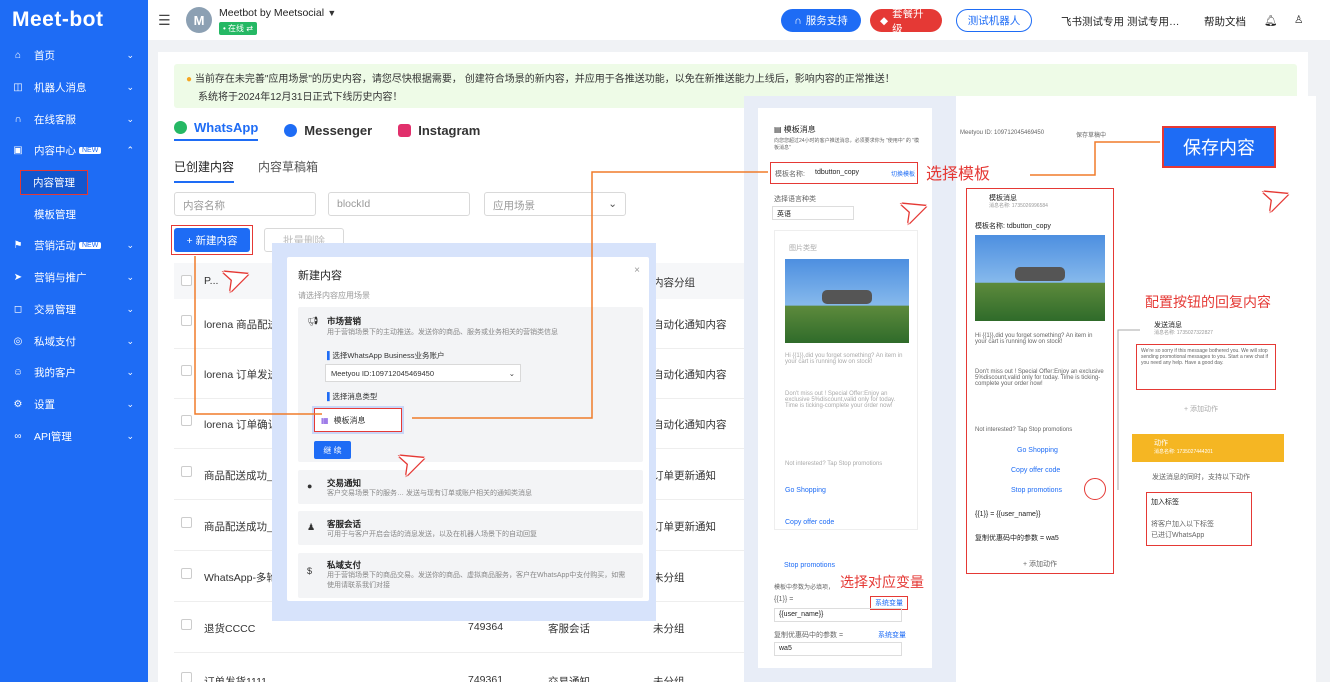 The width and height of the screenshot is (1330, 682). I want to click on tab-instagram: Instagram, so click(439, 130).